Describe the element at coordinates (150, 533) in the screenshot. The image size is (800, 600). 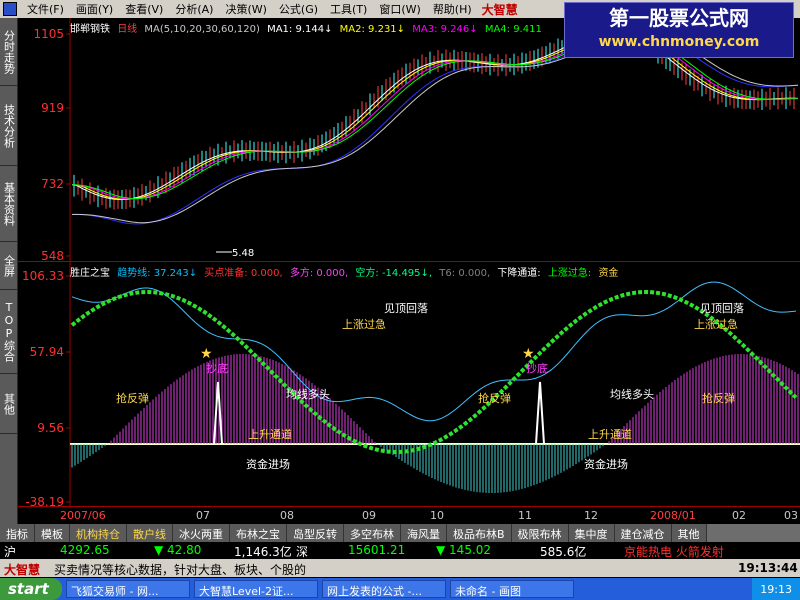
I see `tab-retail-line: 散户线` at that location.